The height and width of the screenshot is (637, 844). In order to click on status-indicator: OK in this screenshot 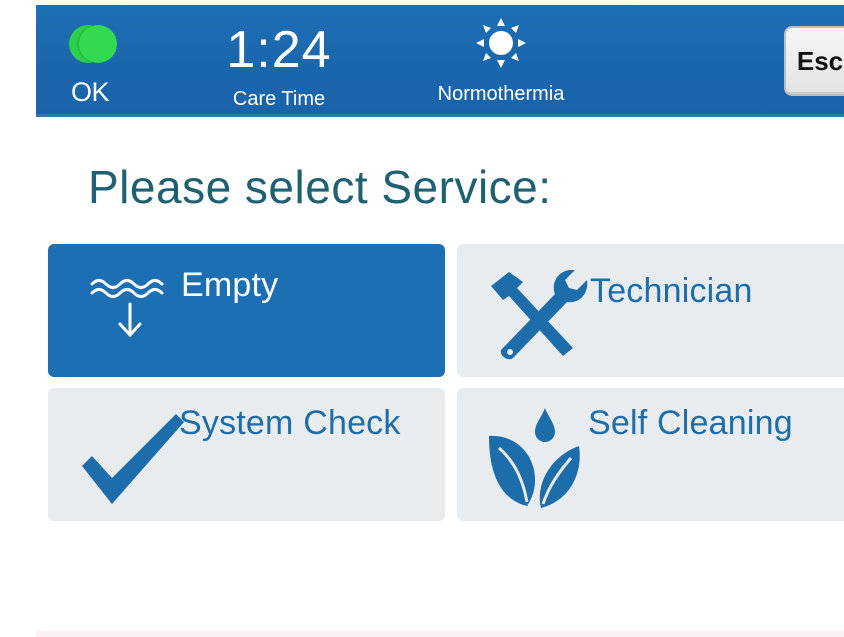, I will do `click(99, 70)`.